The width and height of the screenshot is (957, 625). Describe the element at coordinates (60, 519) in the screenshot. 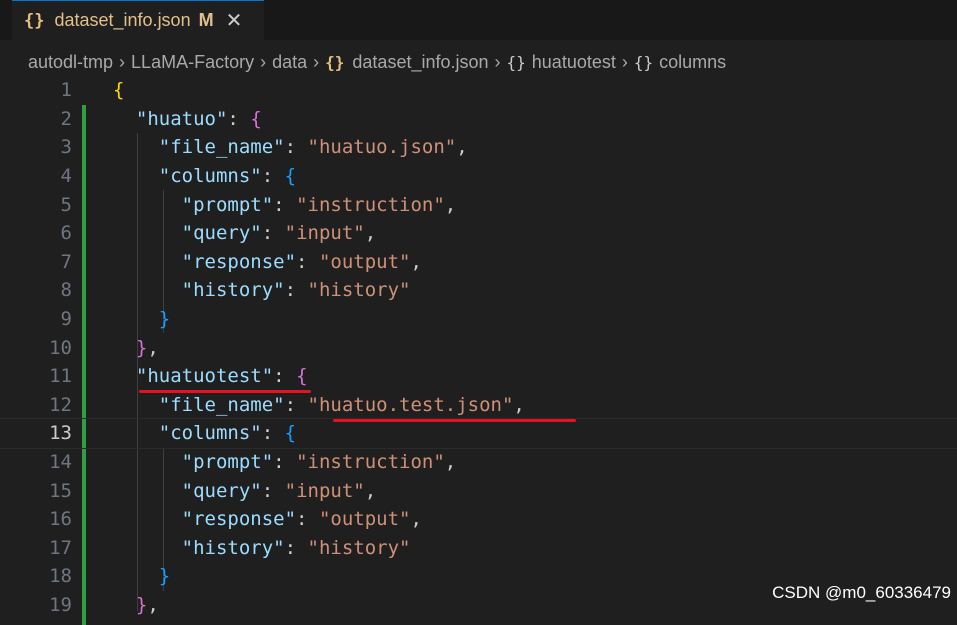

I see `line-number: 16` at that location.